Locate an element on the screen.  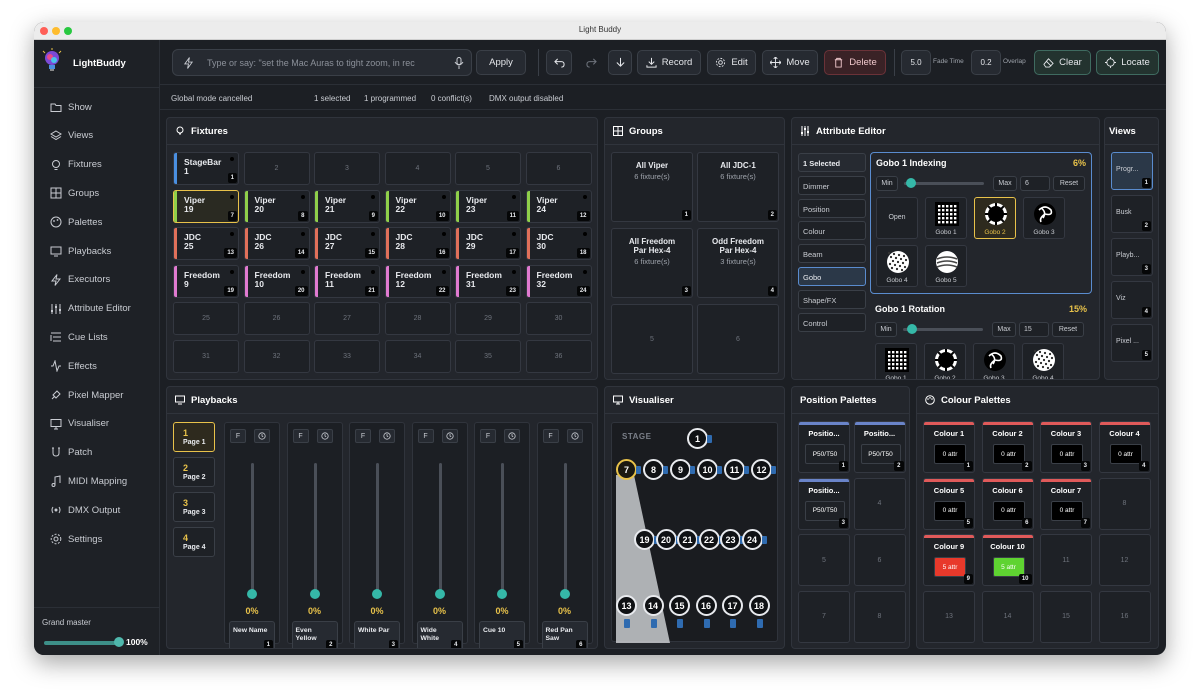
fixture-cell: JDC 25 13 is located at coordinates (206, 243).